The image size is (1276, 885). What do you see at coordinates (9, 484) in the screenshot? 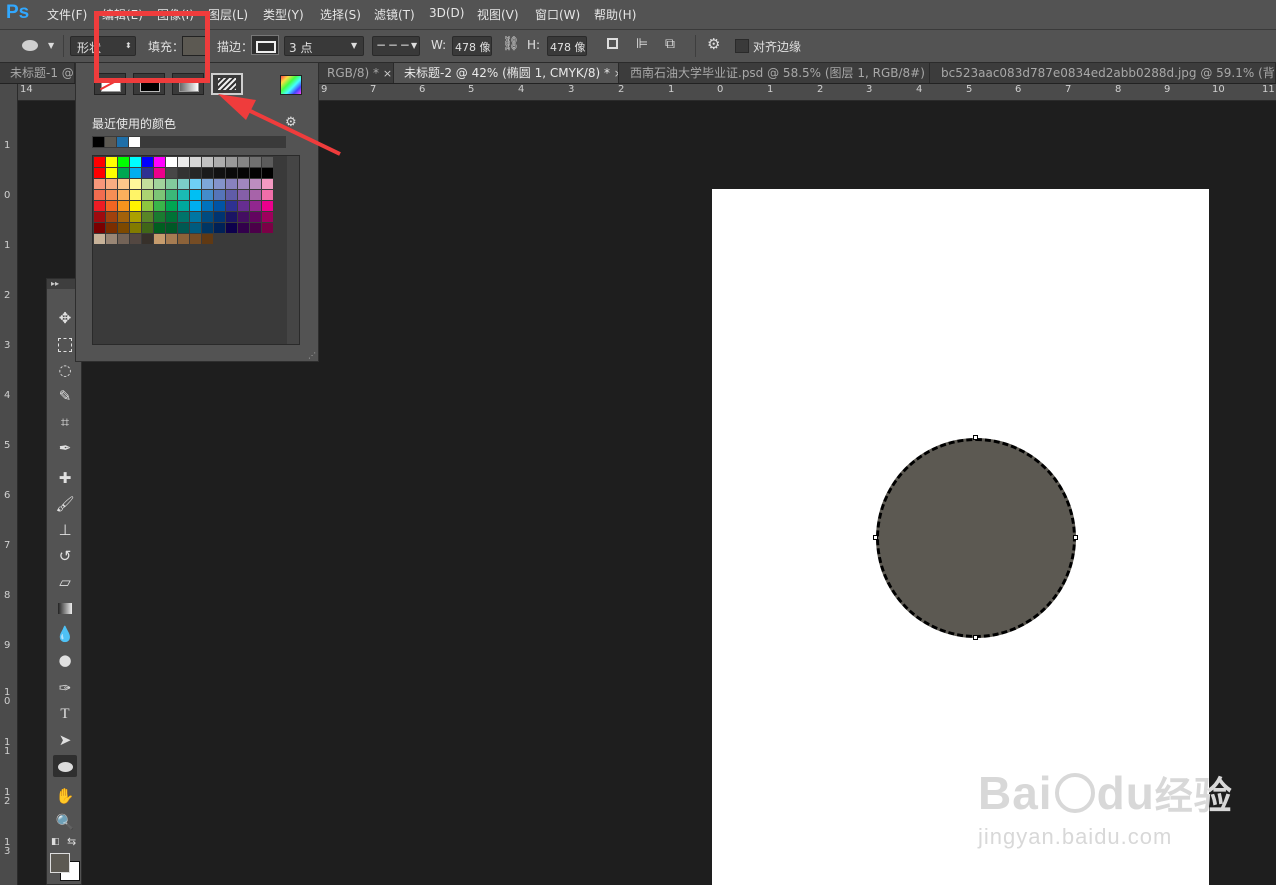
I see `vertical-ruler: 1 0 1 2 3 4 5 6 7 8 9 1 0 1 1 1 2 1 3` at bounding box center [9, 484].